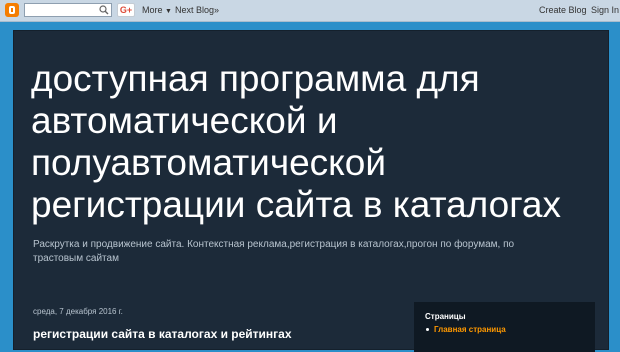 The width and height of the screenshot is (620, 352). What do you see at coordinates (152, 10) in the screenshot?
I see `more-label: More` at bounding box center [152, 10].